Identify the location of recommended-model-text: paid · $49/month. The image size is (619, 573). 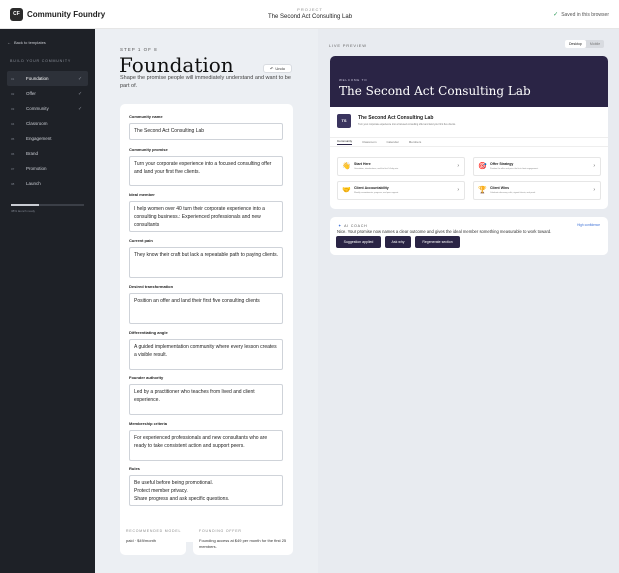
(141, 540).